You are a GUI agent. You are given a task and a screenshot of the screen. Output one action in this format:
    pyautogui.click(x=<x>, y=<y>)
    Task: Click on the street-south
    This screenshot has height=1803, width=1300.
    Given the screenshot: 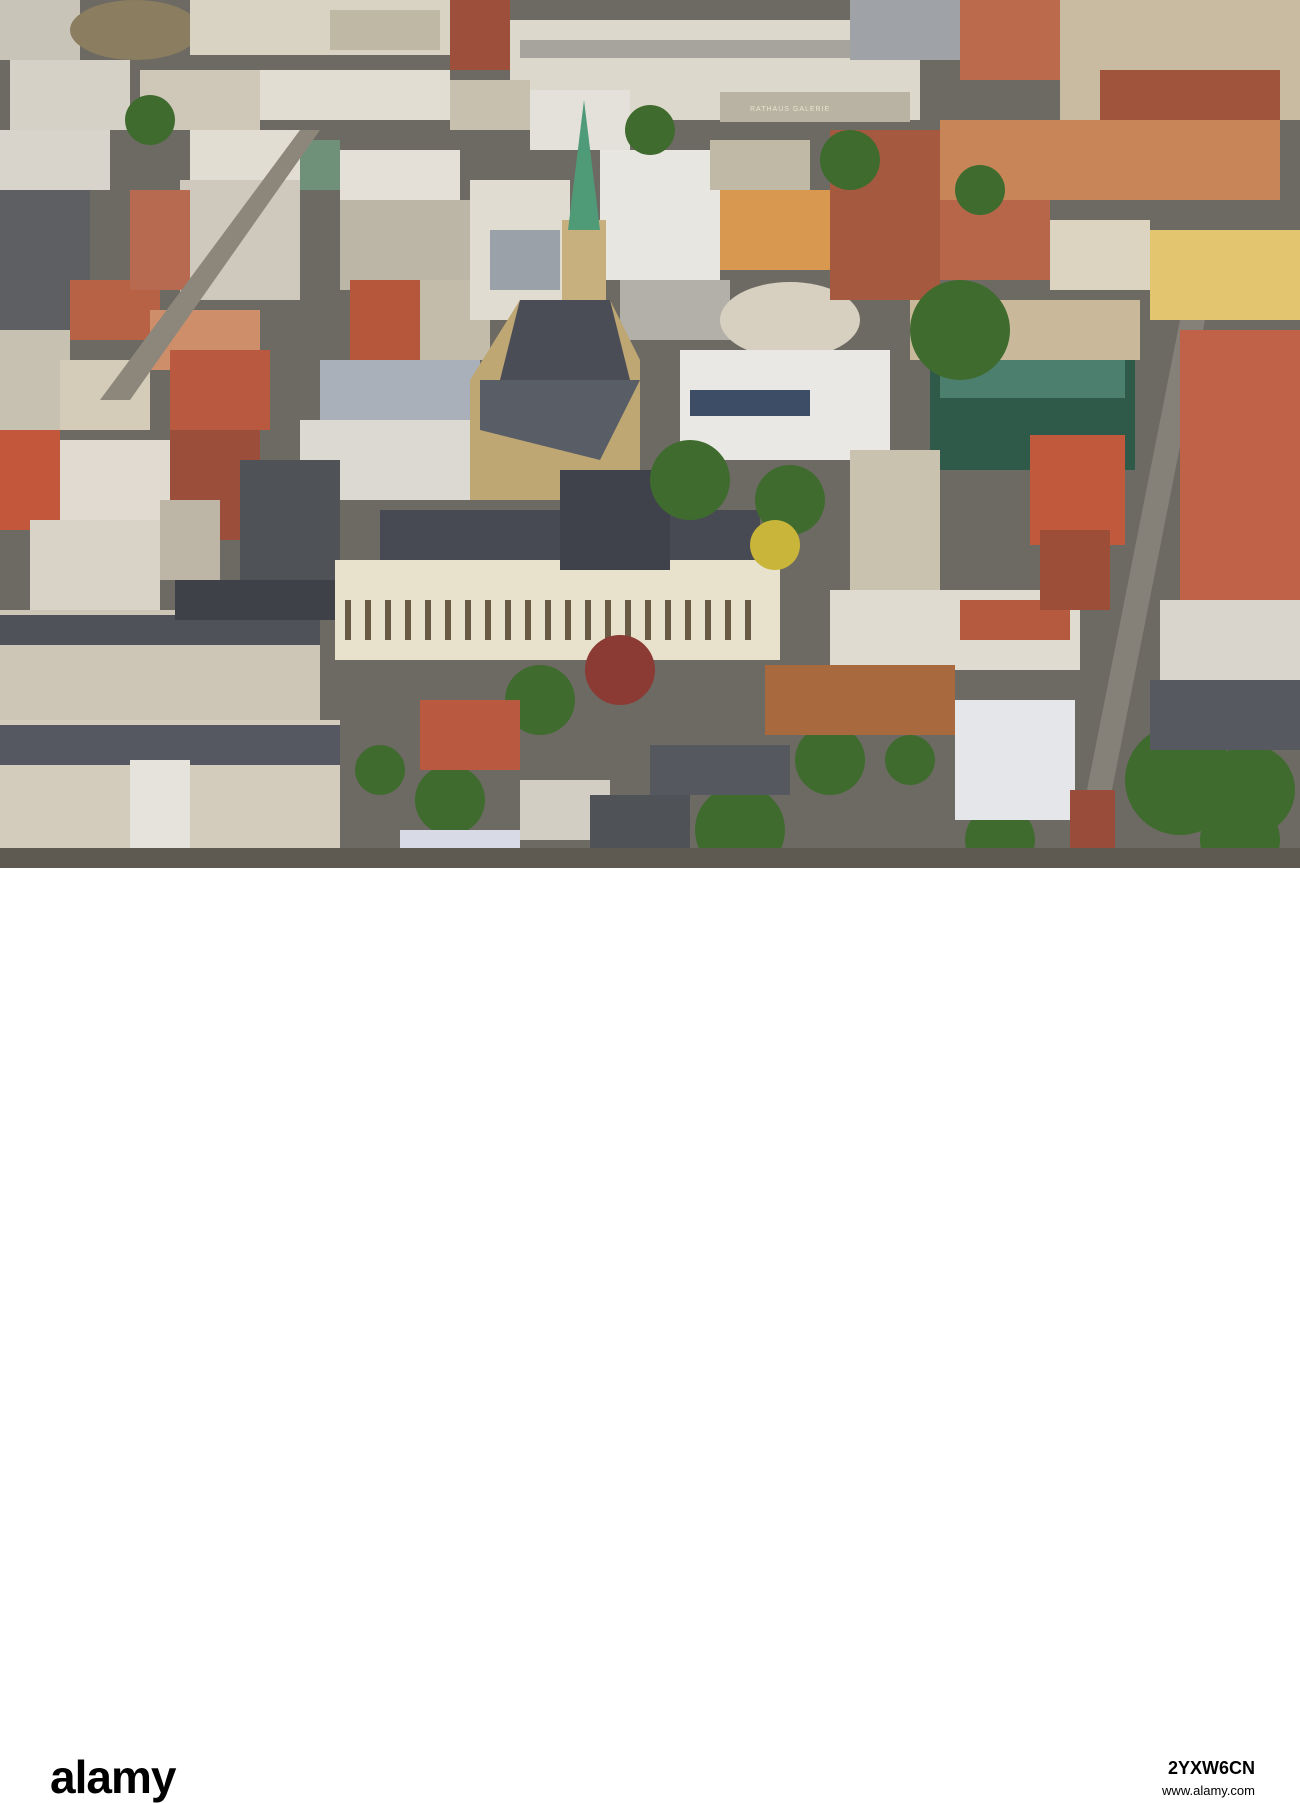 What is the action you would take?
    pyautogui.click(x=650, y=858)
    